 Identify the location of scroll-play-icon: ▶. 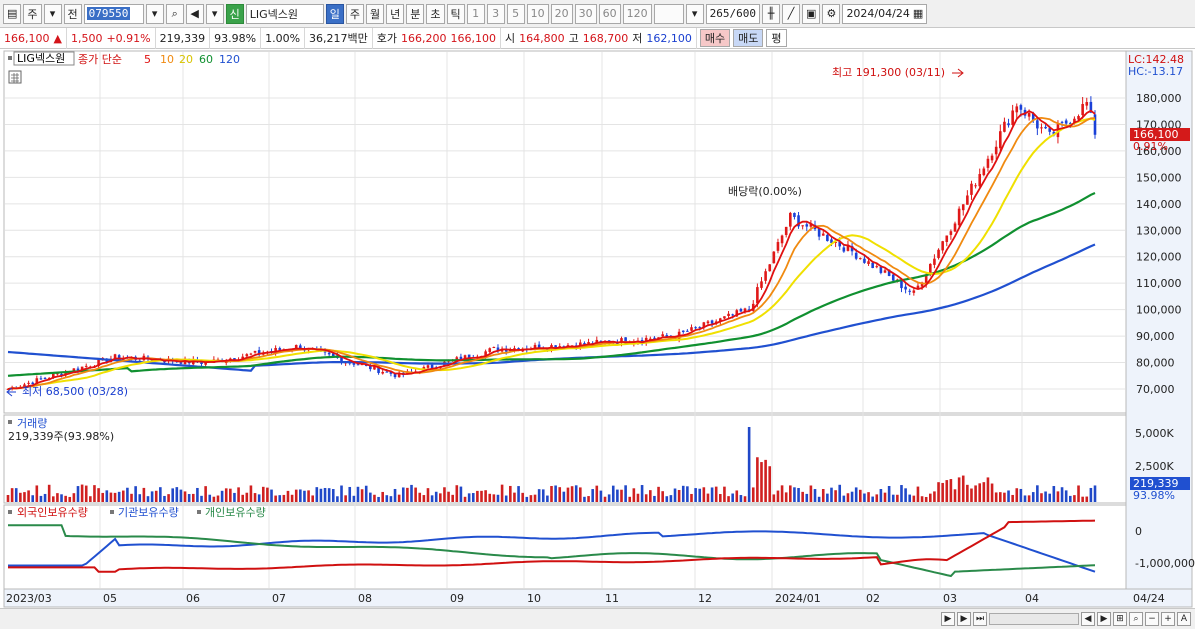
(964, 619).